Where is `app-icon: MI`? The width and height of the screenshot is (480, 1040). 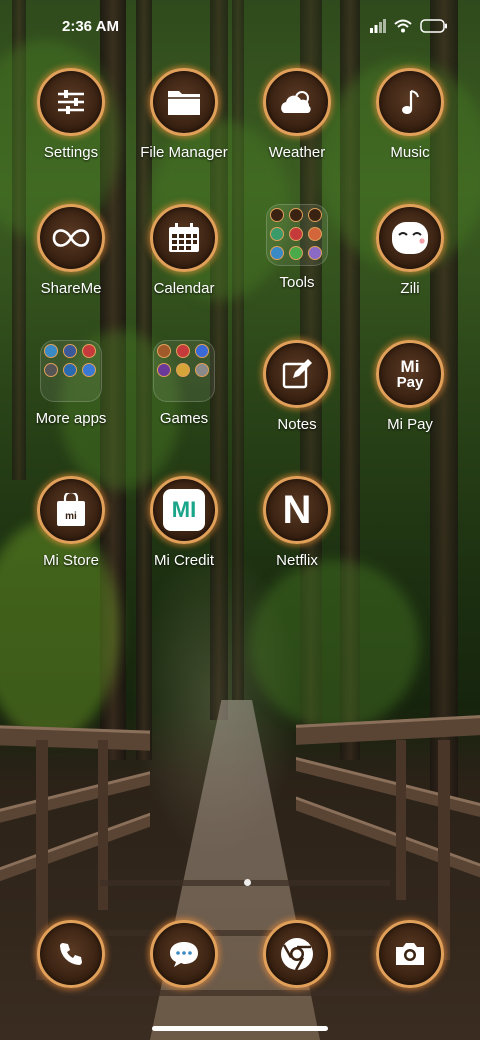 app-icon: MI is located at coordinates (184, 510).